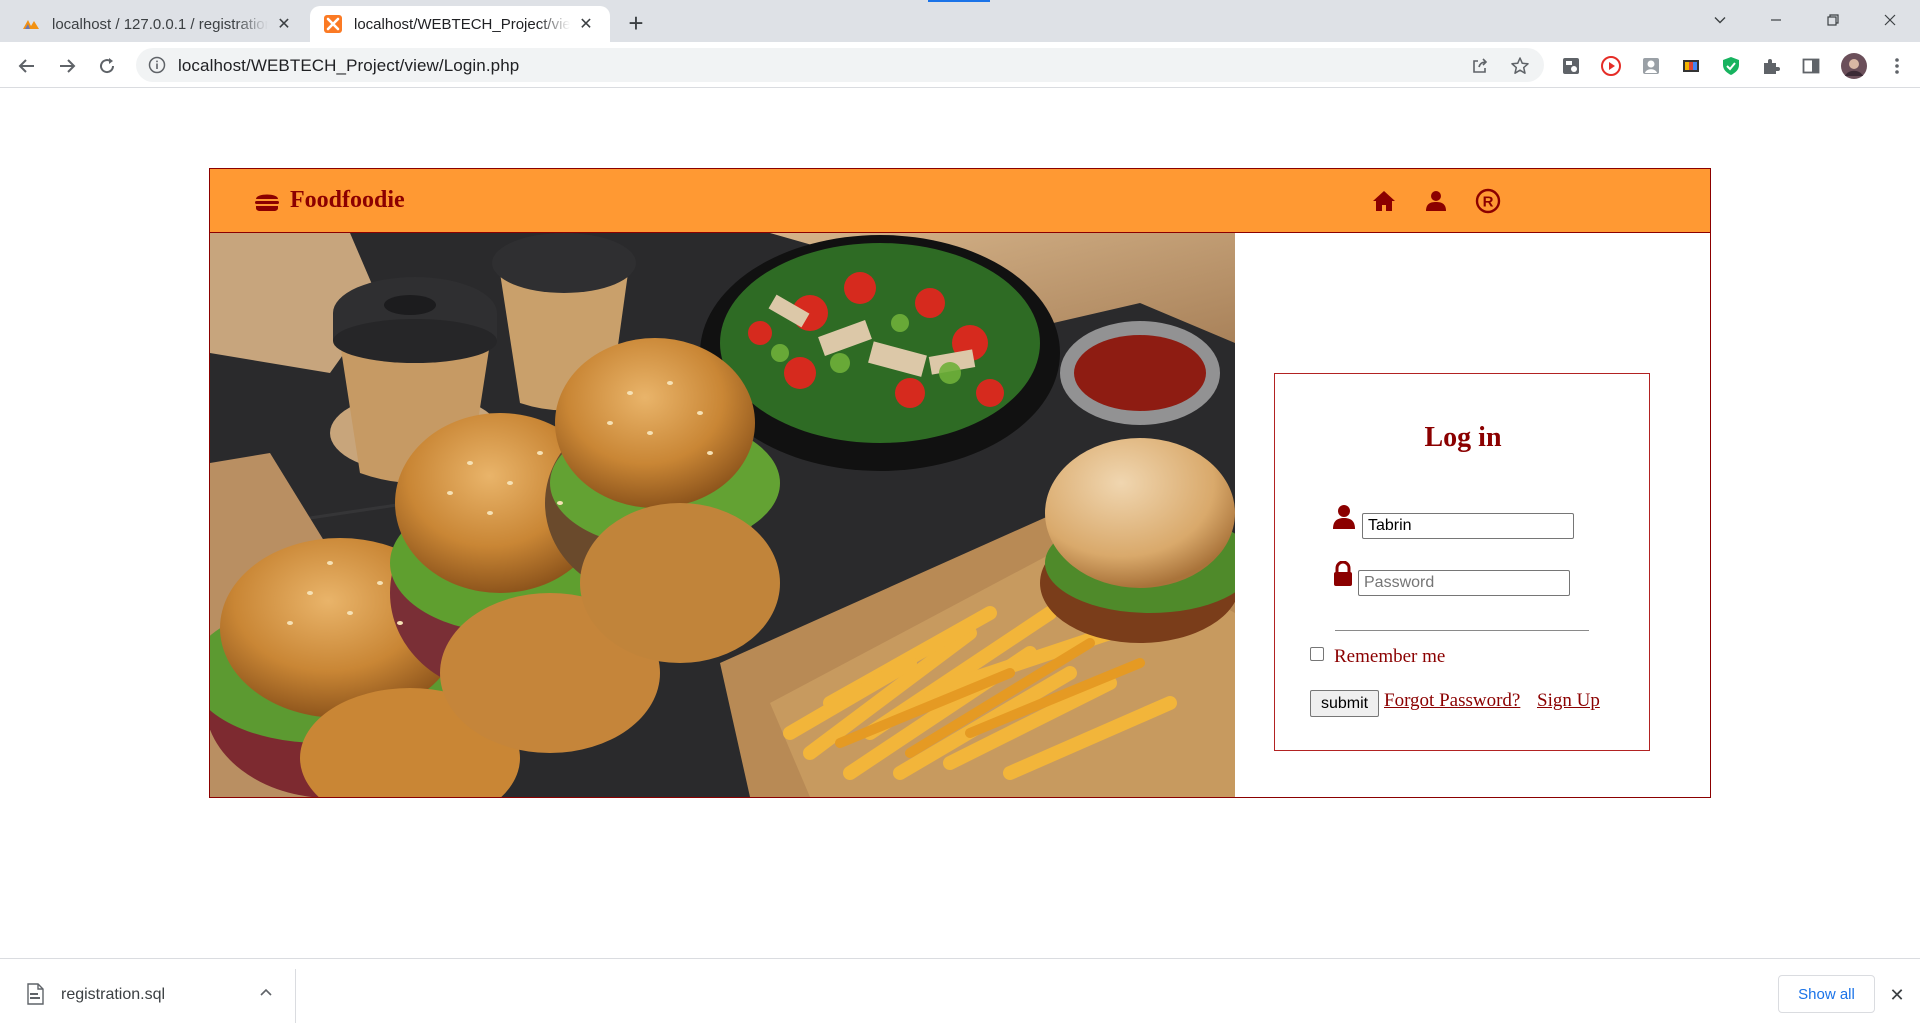 The height and width of the screenshot is (1030, 1920). I want to click on lock-icon, so click(1343, 573).